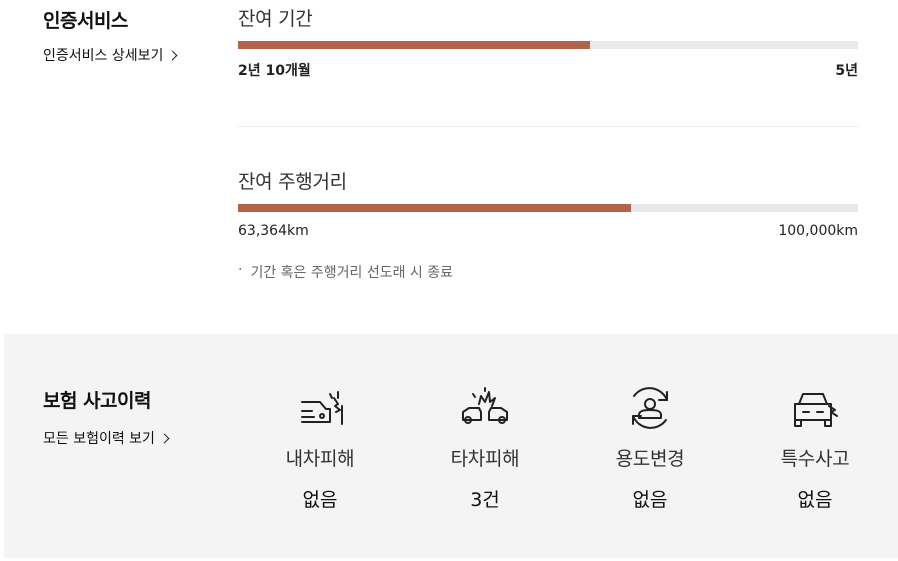  I want to click on remaining-mileage-current: 63,364km, so click(273, 231).